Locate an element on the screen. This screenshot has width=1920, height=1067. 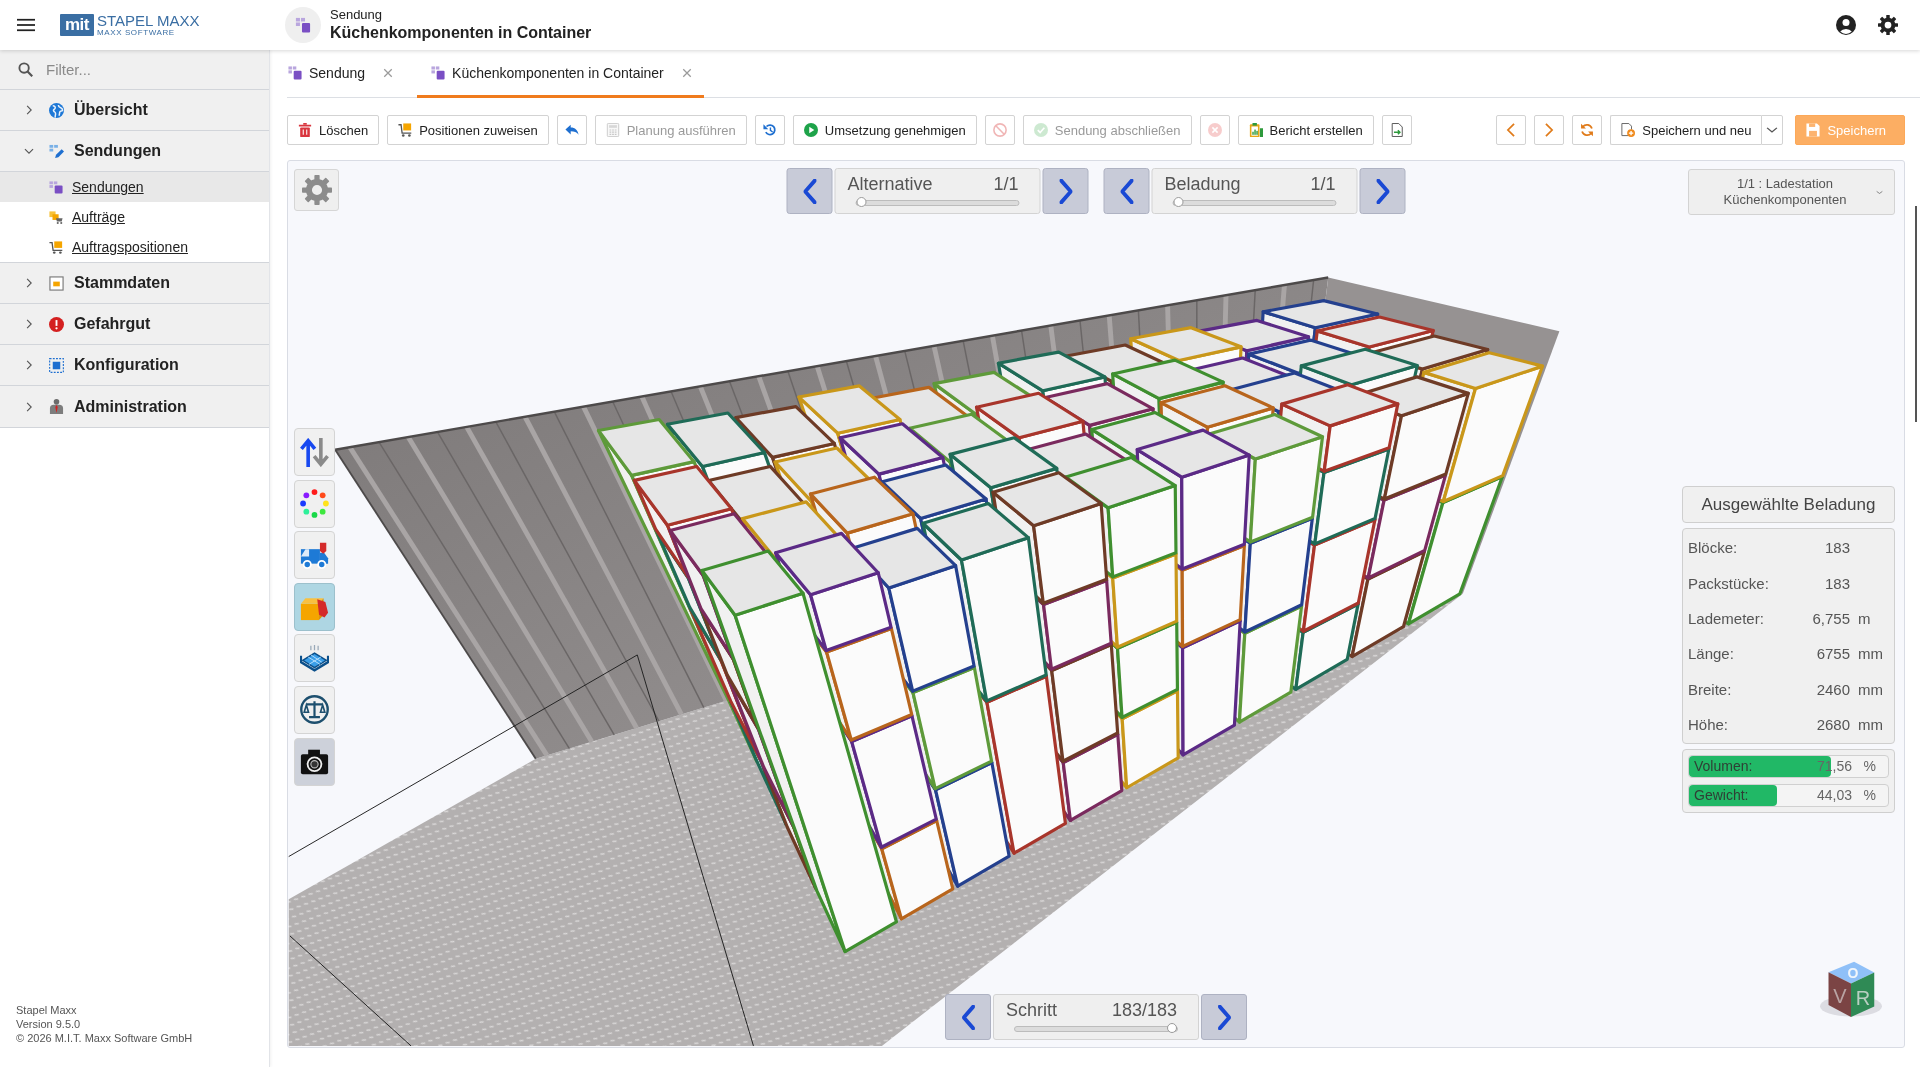
page-caption: Sendung is located at coordinates (357, 15).